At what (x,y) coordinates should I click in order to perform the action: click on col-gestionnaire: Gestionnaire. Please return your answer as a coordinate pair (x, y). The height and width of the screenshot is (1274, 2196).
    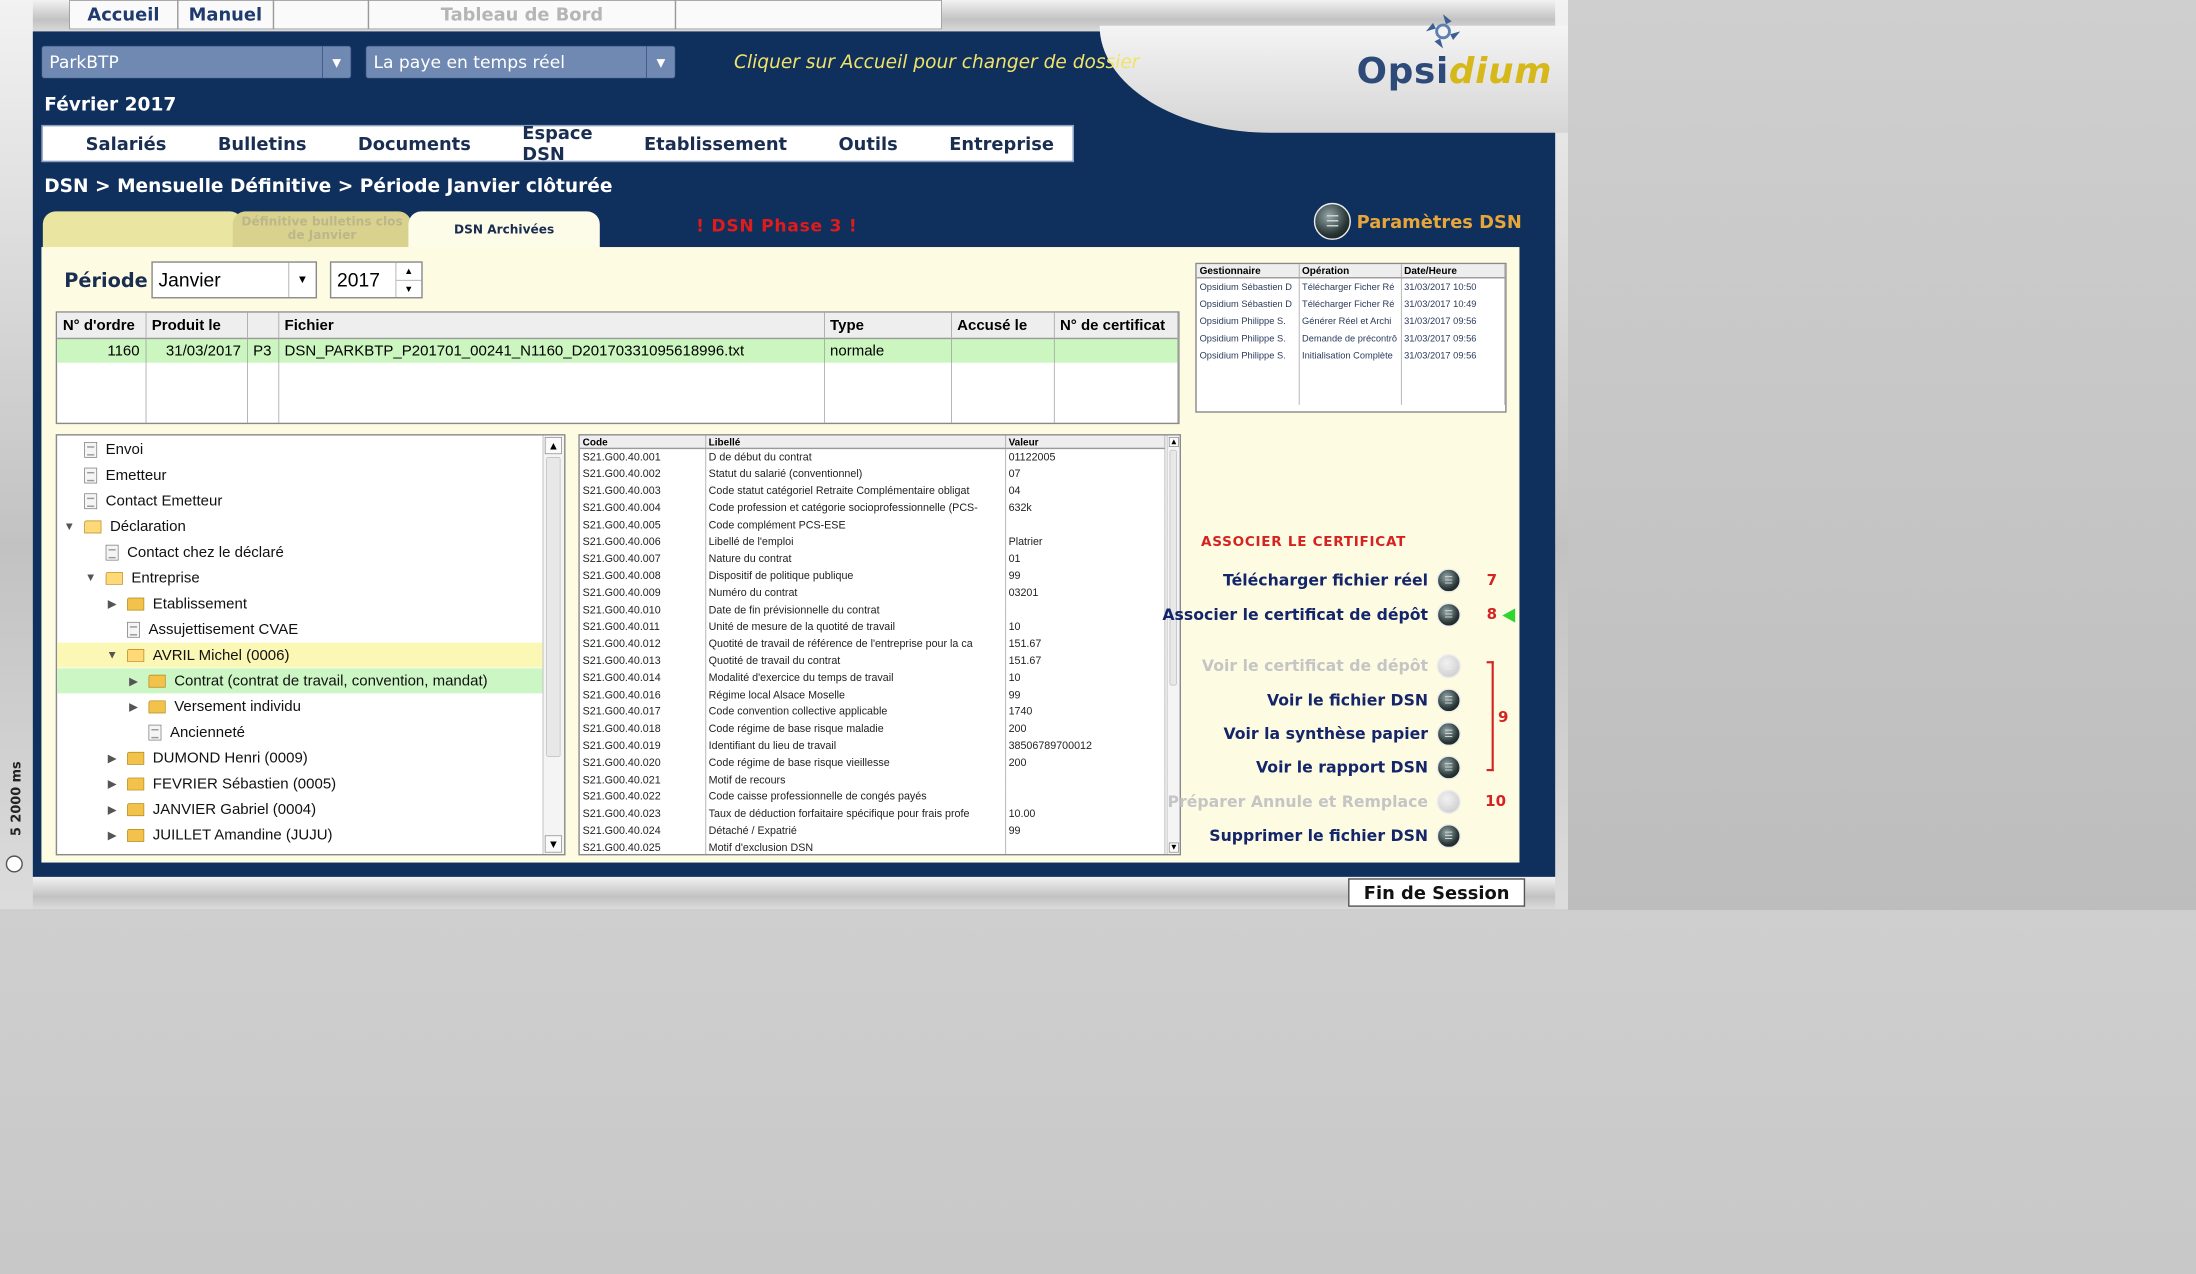
    Looking at the image, I should click on (1248, 271).